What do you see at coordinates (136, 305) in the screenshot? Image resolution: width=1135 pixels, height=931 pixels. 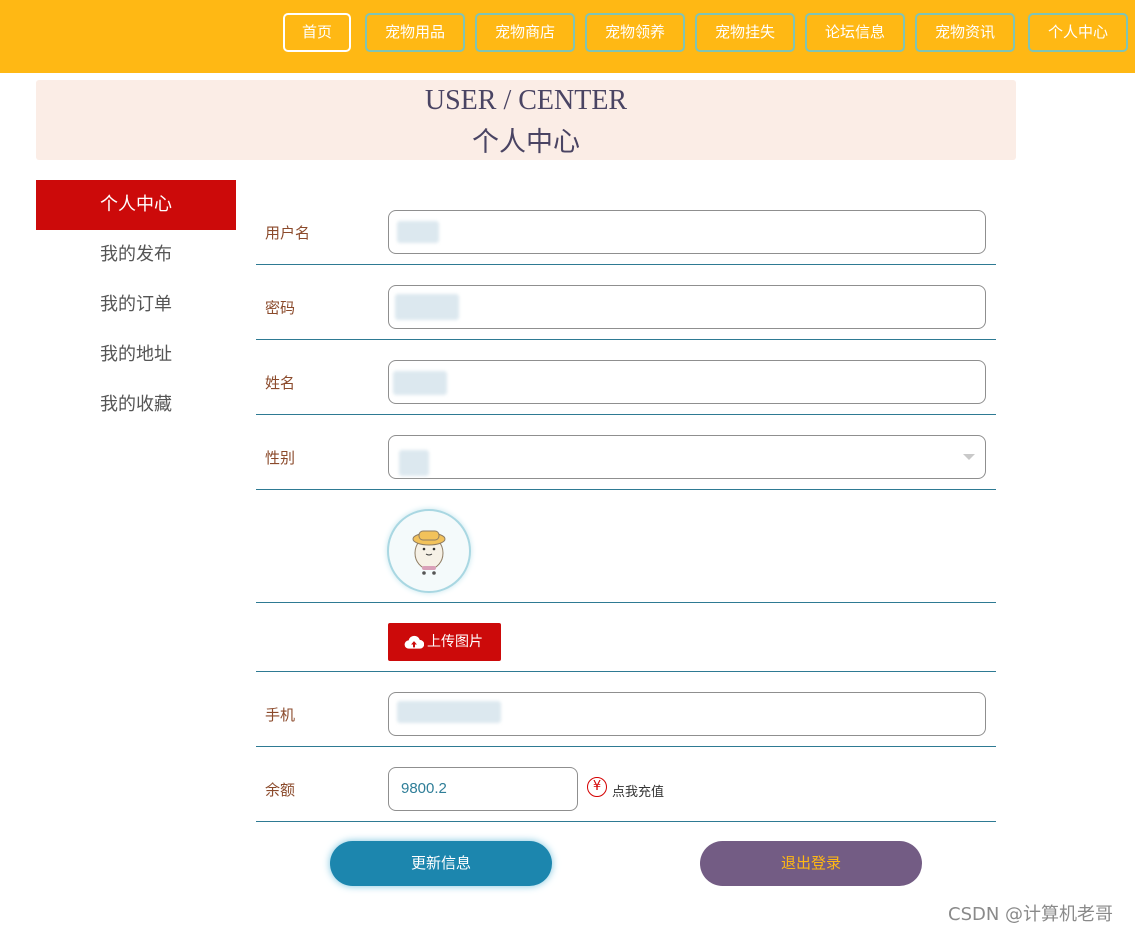 I see `sidebar-item-my-orders: 我的订单` at bounding box center [136, 305].